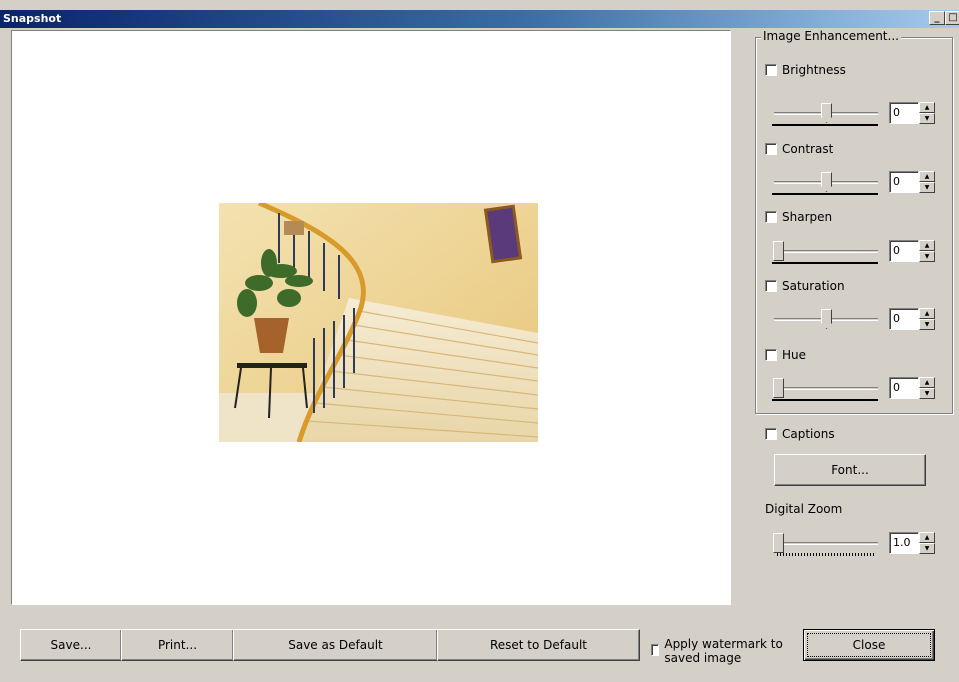 This screenshot has height=682, width=959. What do you see at coordinates (771, 217) in the screenshot?
I see `sharpen-checkbox-box` at bounding box center [771, 217].